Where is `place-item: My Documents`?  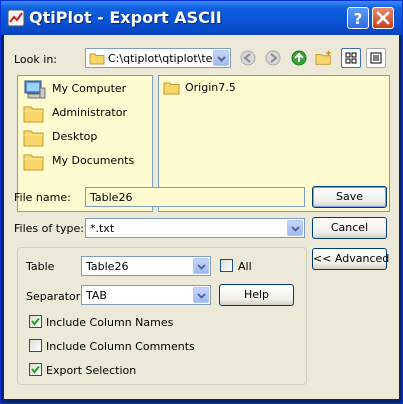
place-item: My Documents is located at coordinates (86, 161).